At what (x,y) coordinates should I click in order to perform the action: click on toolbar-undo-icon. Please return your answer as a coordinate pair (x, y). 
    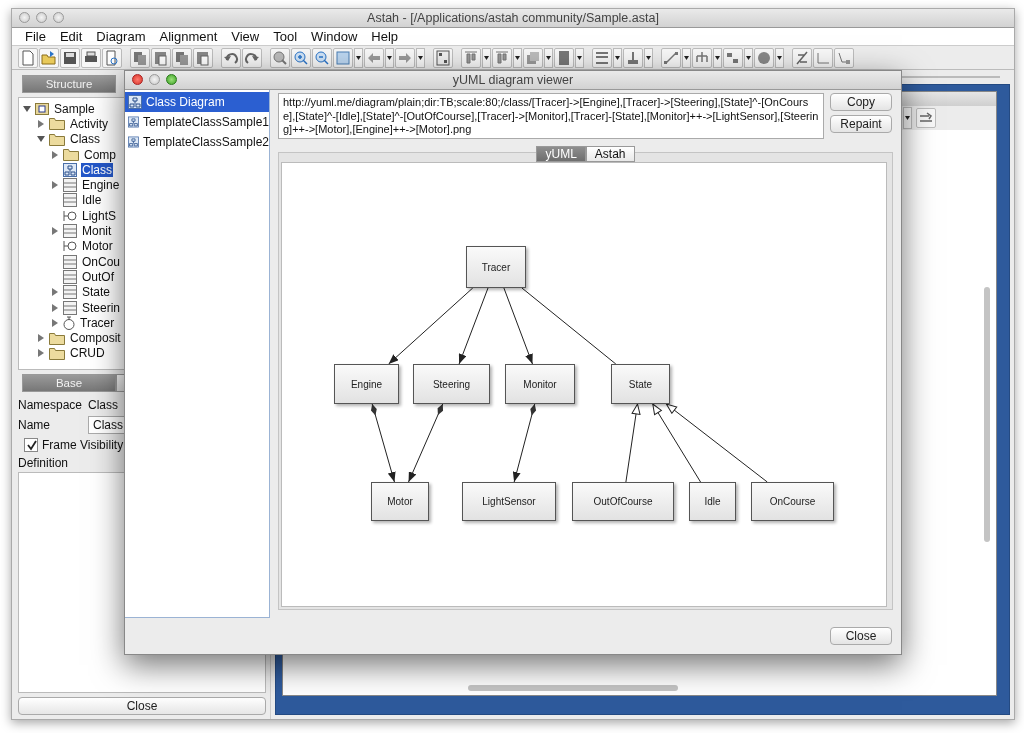
    Looking at the image, I should click on (231, 57).